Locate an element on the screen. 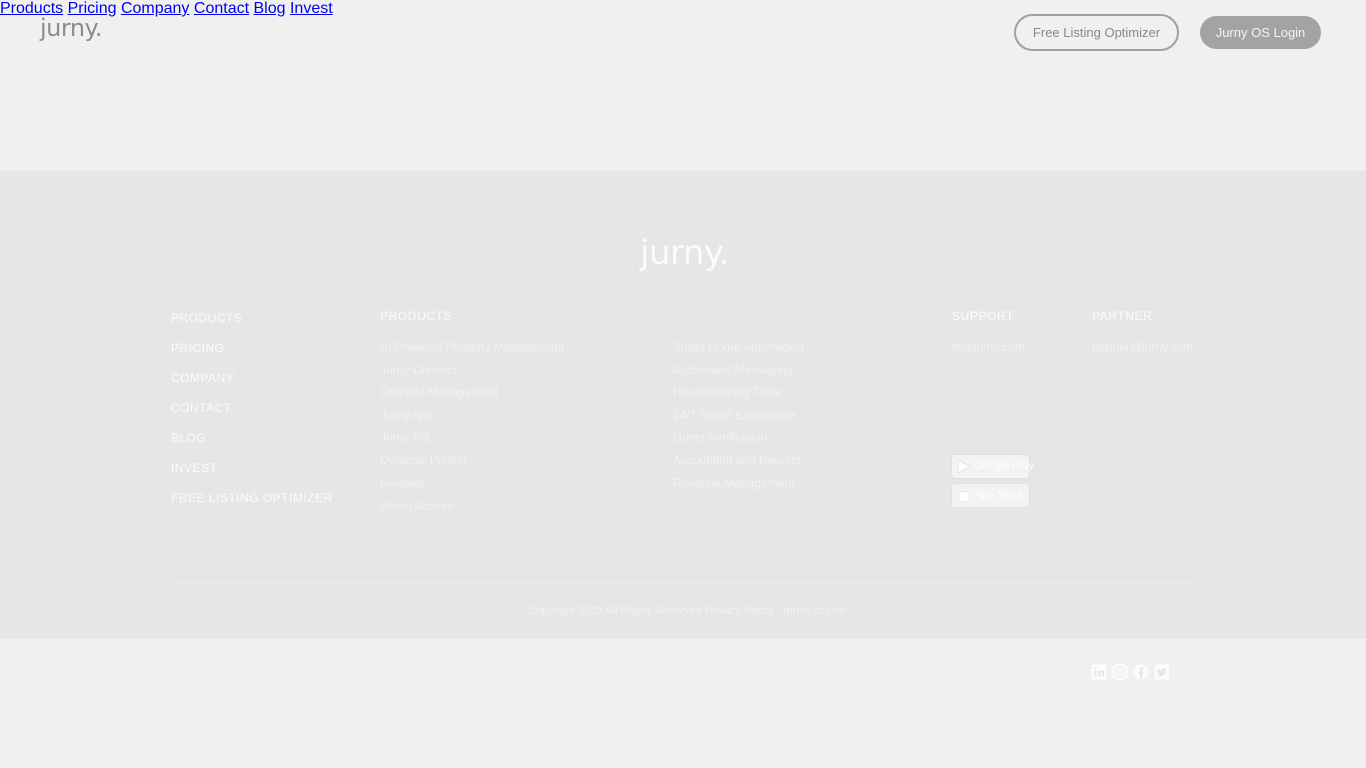 The height and width of the screenshot is (768, 1366). footer-link-company: COMPANY is located at coordinates (202, 378).